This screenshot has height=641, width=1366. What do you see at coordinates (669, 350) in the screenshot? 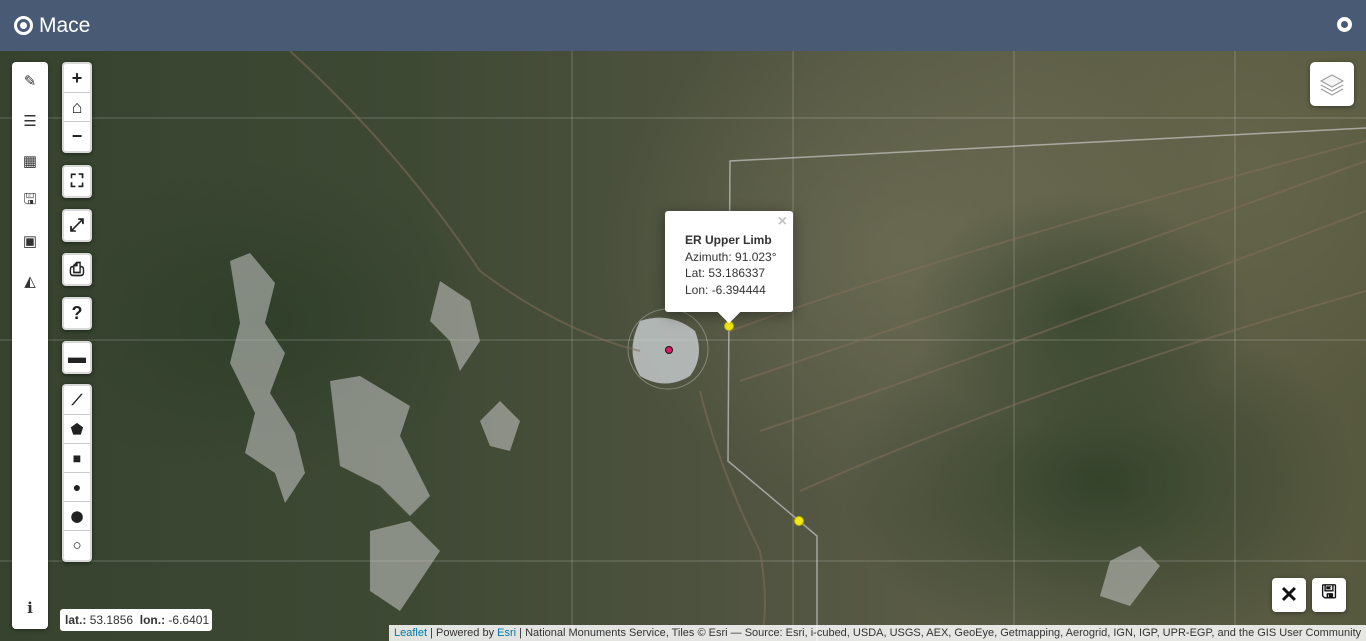
I see `center-marker` at bounding box center [669, 350].